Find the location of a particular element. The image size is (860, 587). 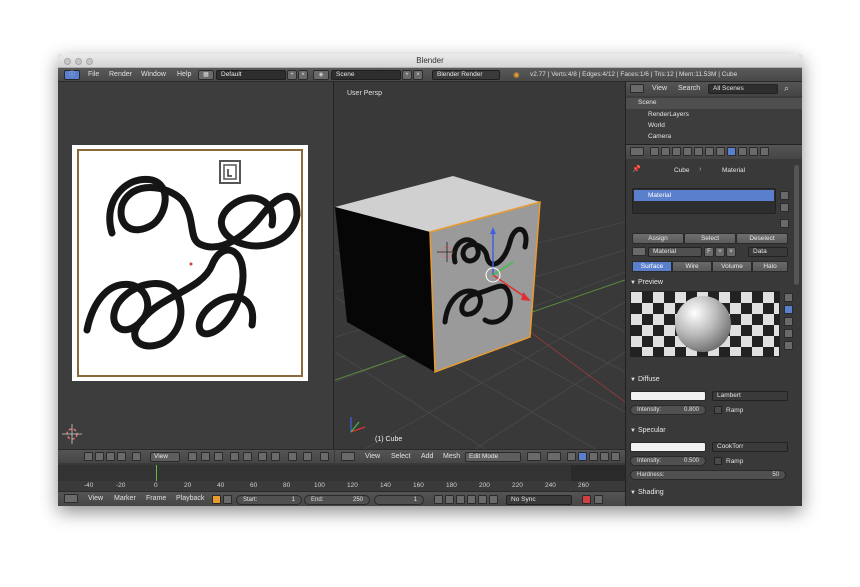

next-keyframe-icon is located at coordinates (482, 499).